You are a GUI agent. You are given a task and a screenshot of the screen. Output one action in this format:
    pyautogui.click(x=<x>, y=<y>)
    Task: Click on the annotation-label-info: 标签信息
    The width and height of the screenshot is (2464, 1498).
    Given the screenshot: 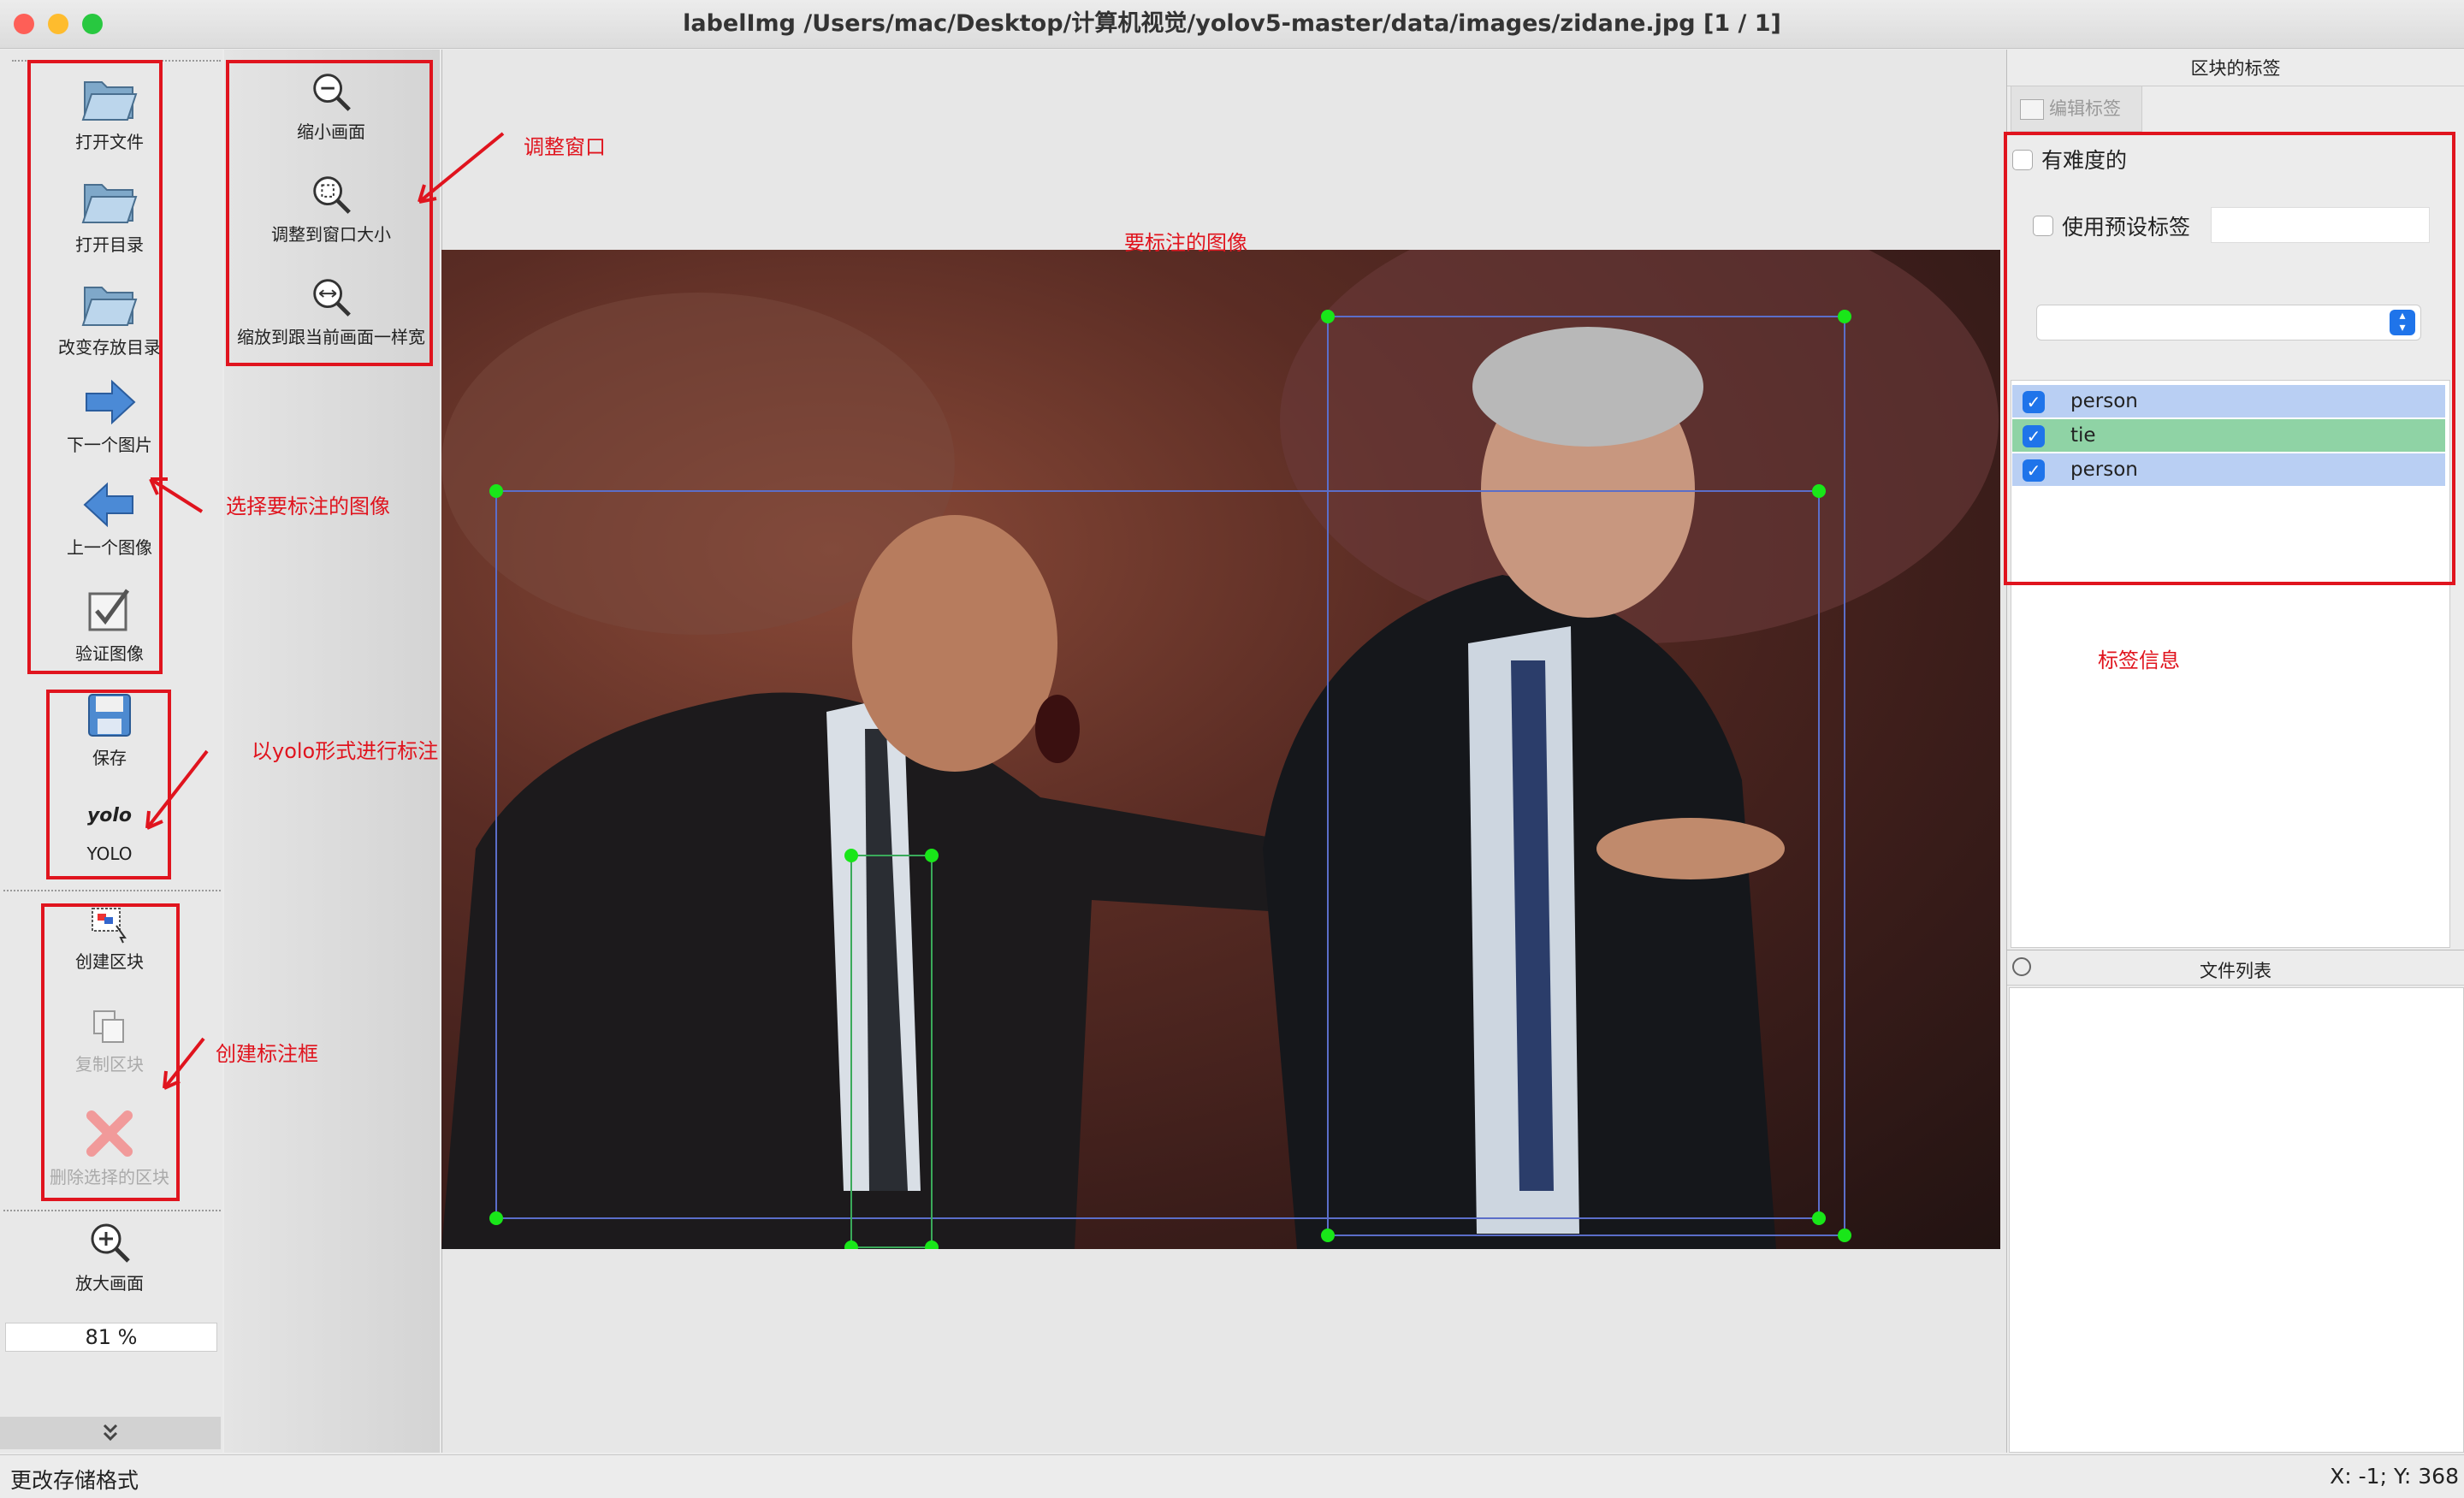 What is the action you would take?
    pyautogui.click(x=2139, y=660)
    